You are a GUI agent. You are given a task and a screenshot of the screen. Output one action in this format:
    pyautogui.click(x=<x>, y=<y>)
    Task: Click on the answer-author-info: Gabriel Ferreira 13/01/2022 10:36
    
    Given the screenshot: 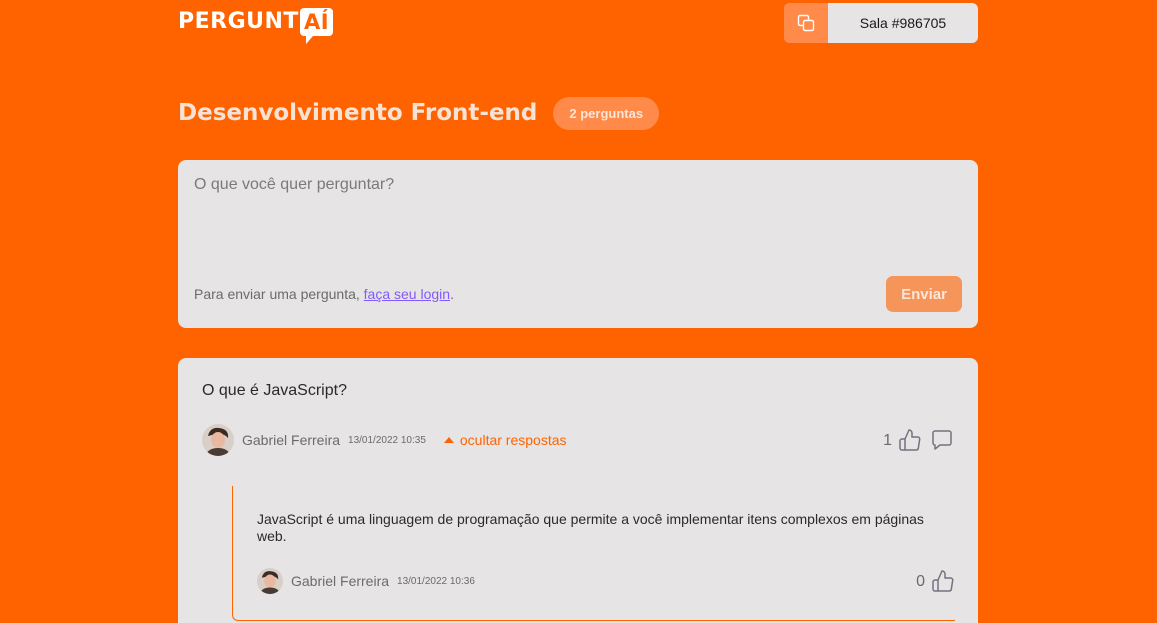 What is the action you would take?
    pyautogui.click(x=366, y=581)
    